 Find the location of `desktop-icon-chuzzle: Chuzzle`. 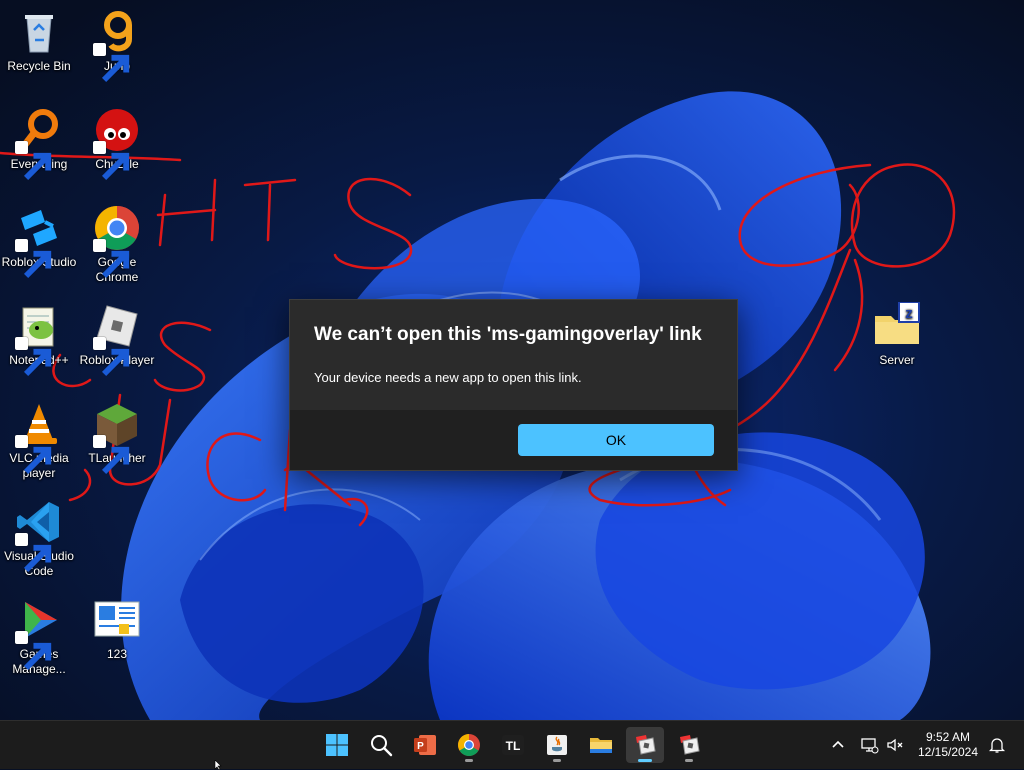

desktop-icon-chuzzle: Chuzzle is located at coordinates (117, 143).